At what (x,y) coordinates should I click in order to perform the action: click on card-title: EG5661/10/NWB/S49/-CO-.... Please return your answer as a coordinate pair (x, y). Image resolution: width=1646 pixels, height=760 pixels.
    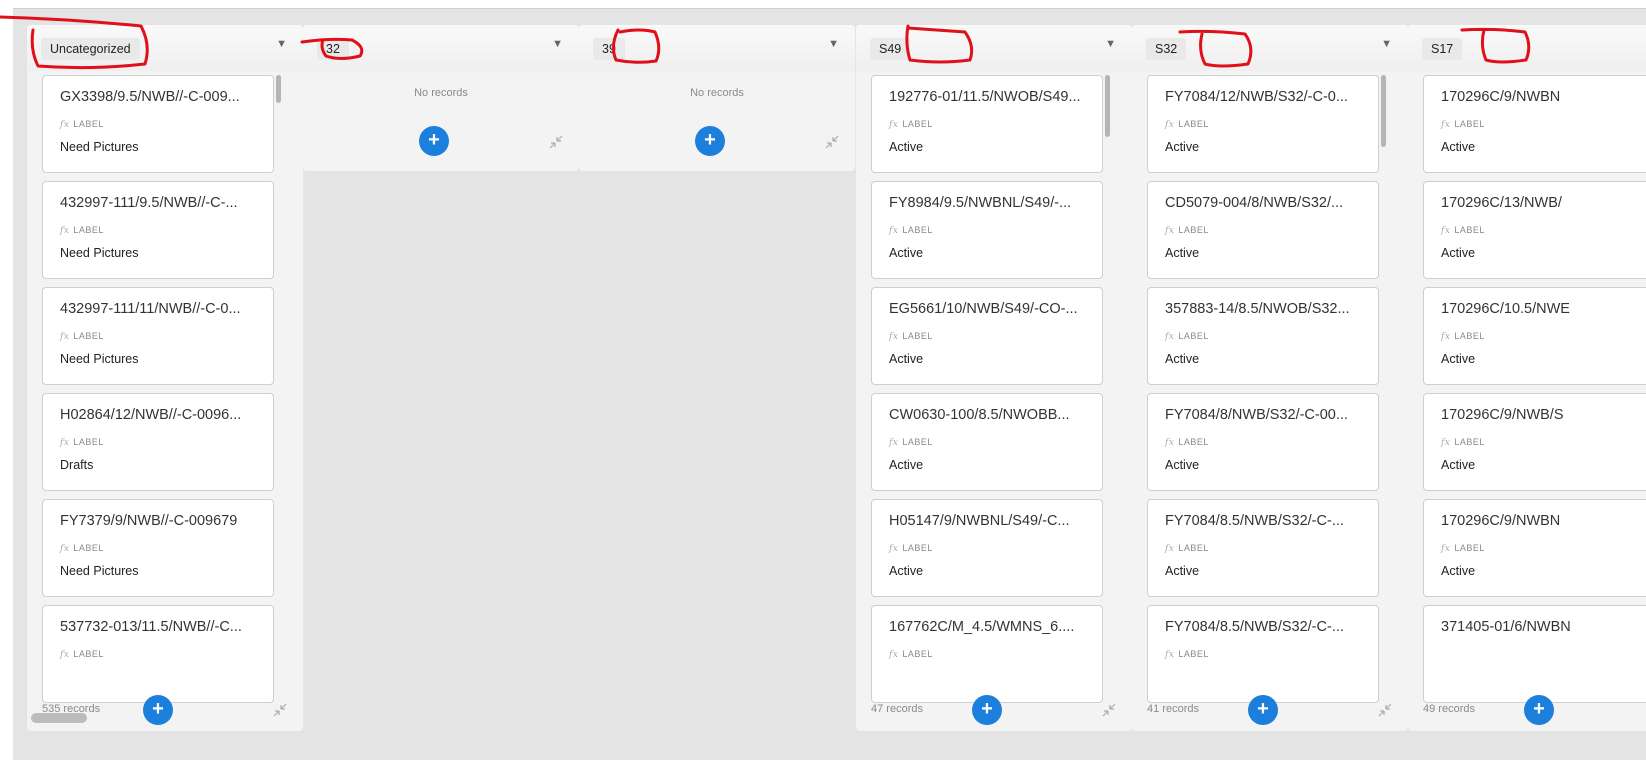
    Looking at the image, I should click on (983, 309).